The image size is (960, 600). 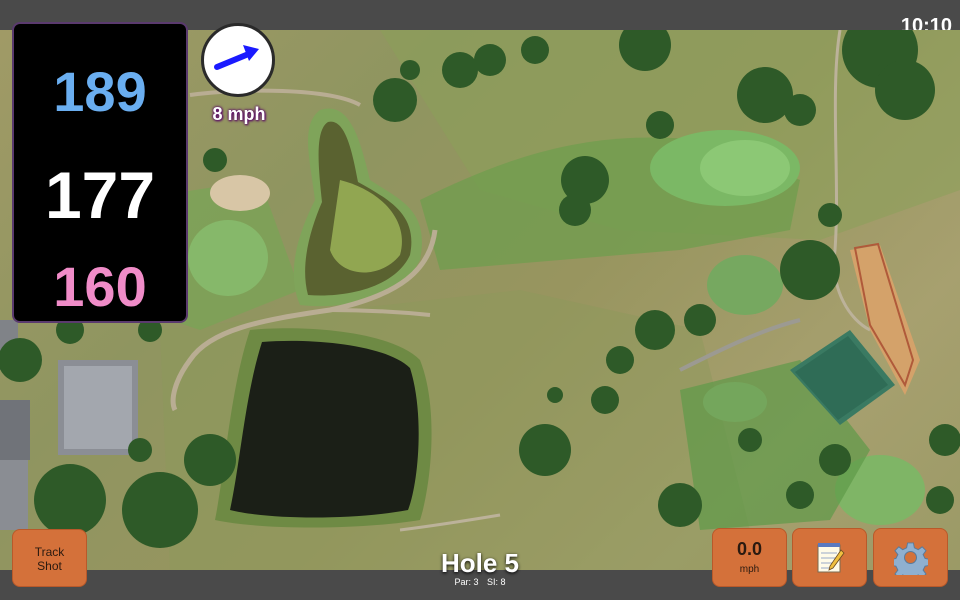 I want to click on notepad-icon, so click(x=831, y=557).